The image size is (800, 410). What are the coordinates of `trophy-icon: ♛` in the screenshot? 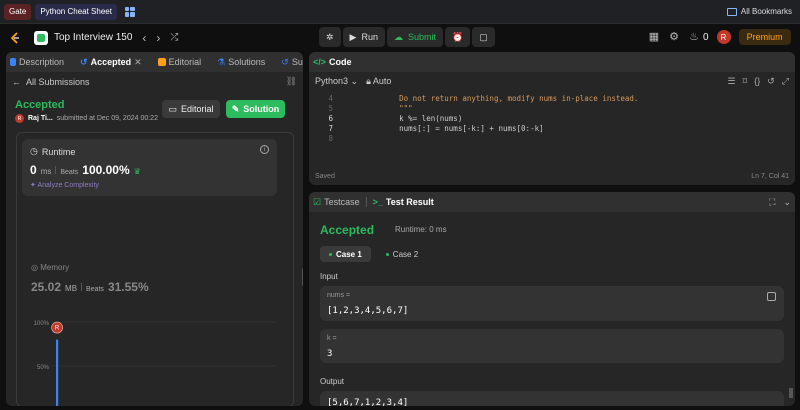 It's located at (137, 171).